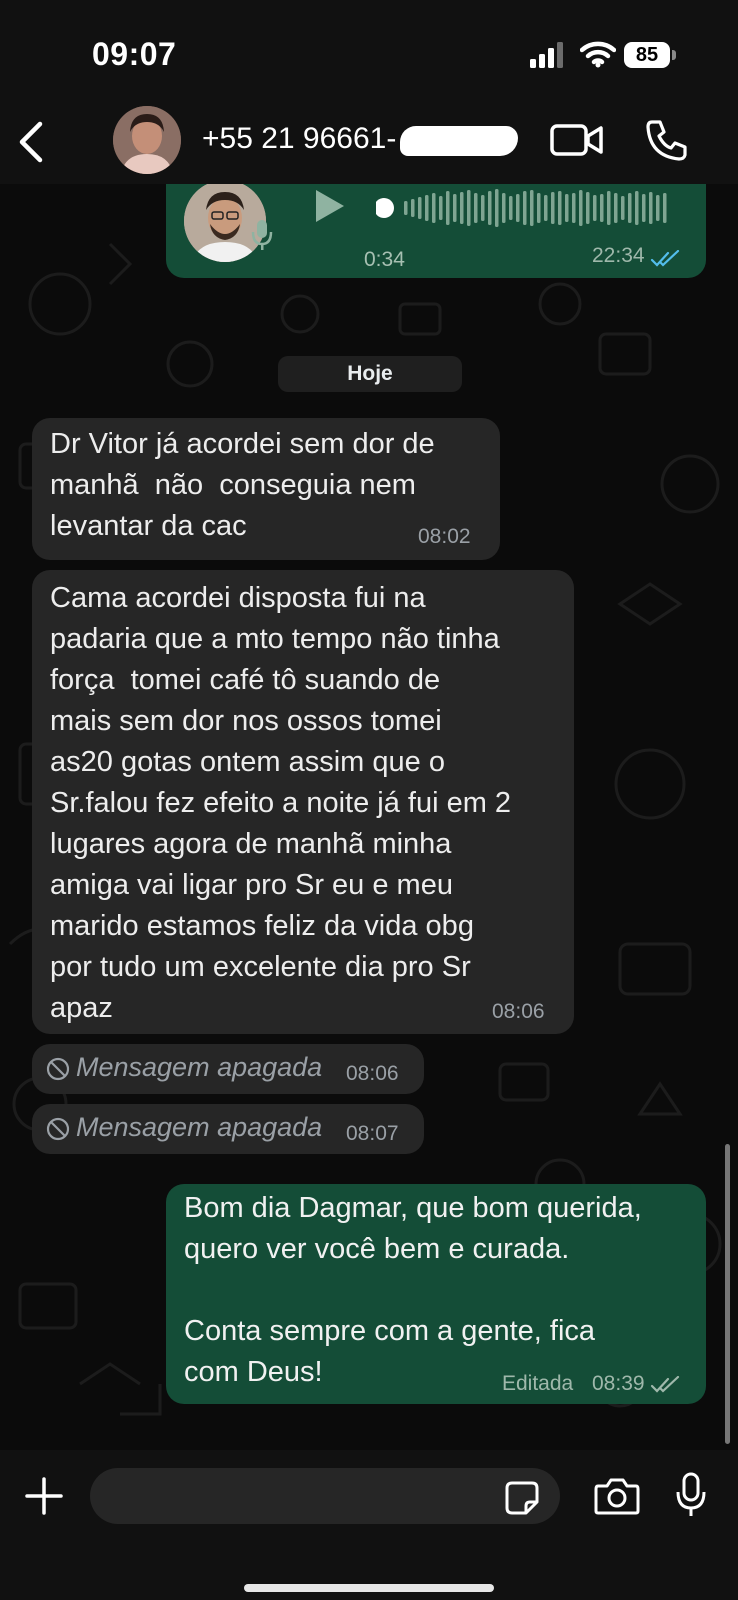  I want to click on battery-indicator: 85, so click(650, 56).